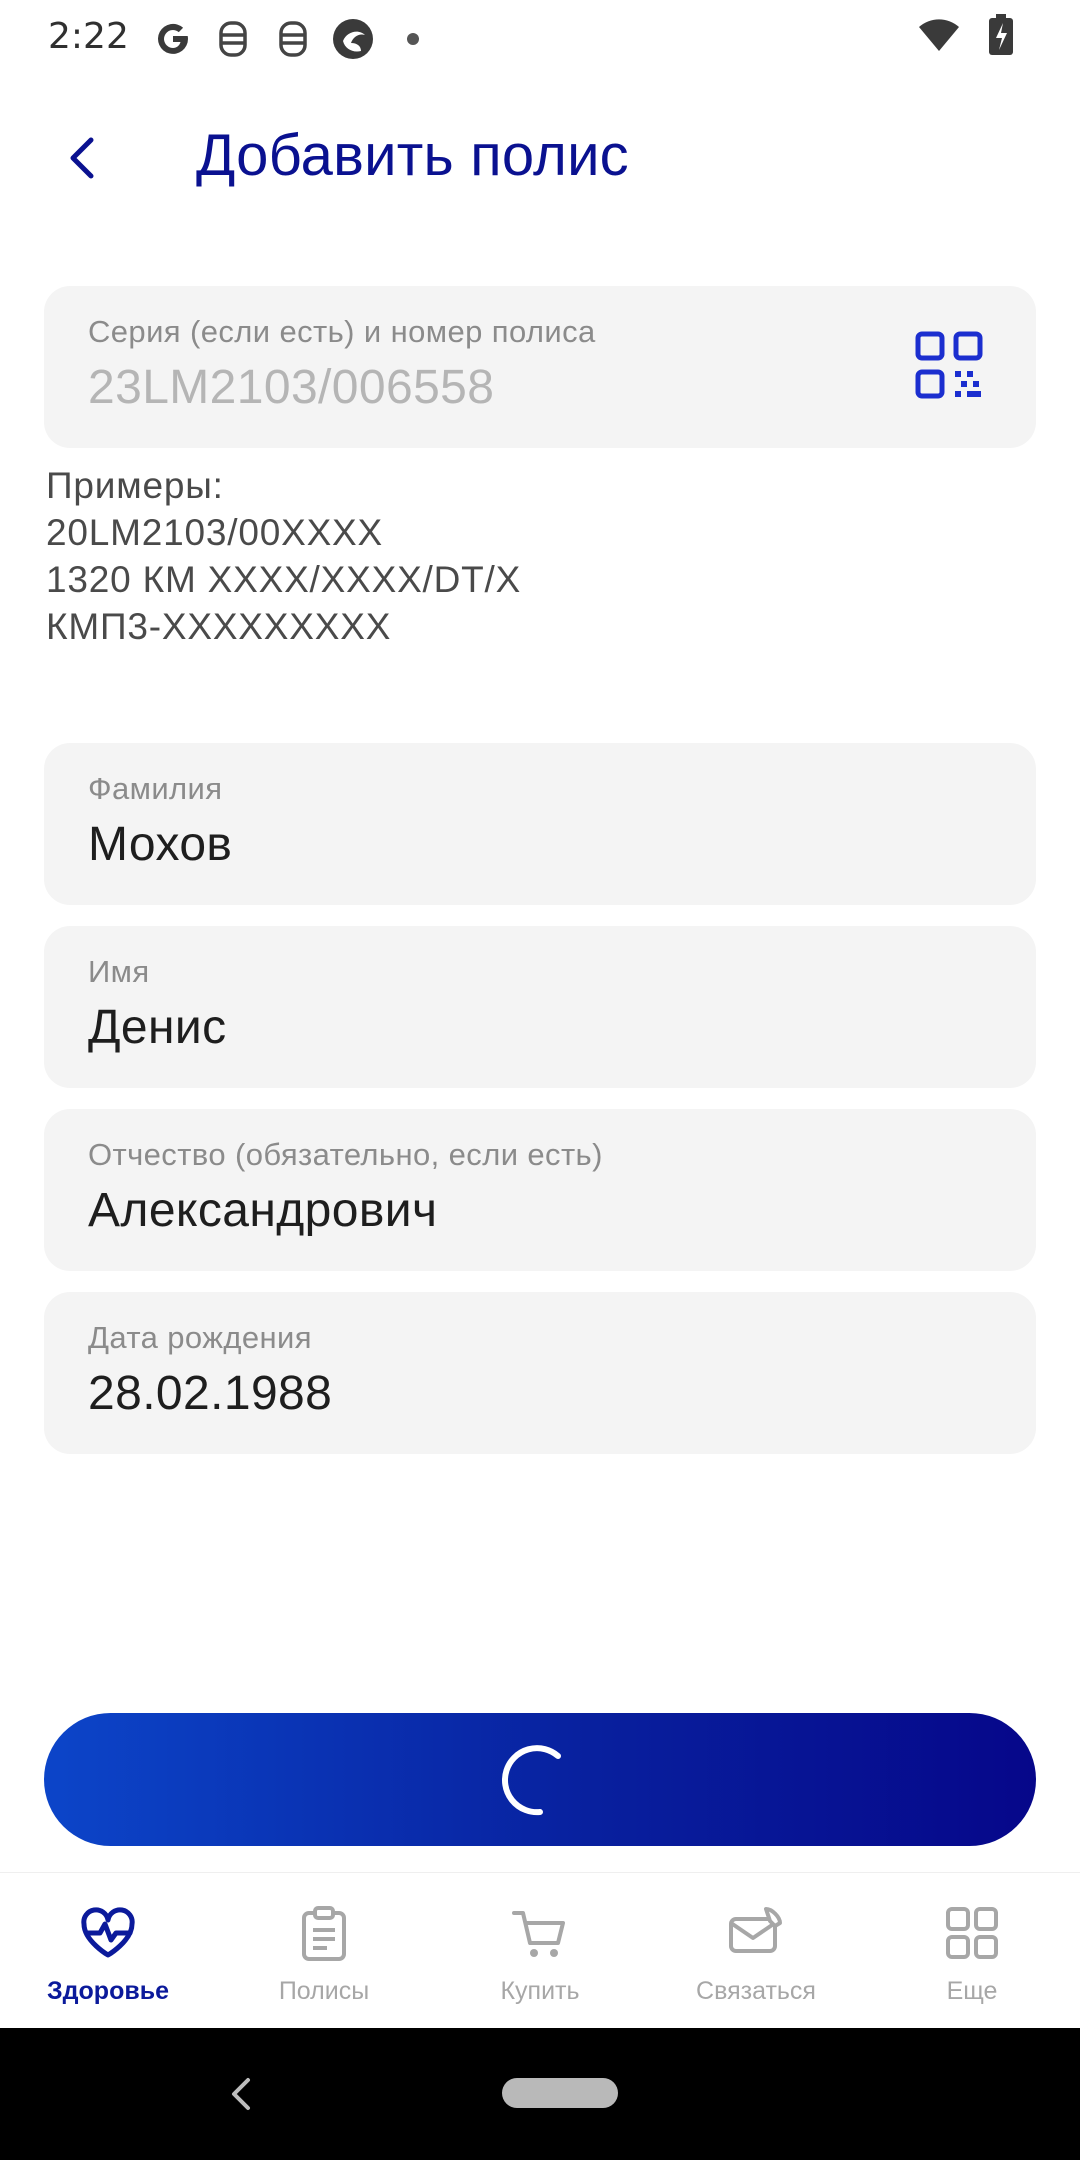  What do you see at coordinates (353, 39) in the screenshot?
I see `app-icon` at bounding box center [353, 39].